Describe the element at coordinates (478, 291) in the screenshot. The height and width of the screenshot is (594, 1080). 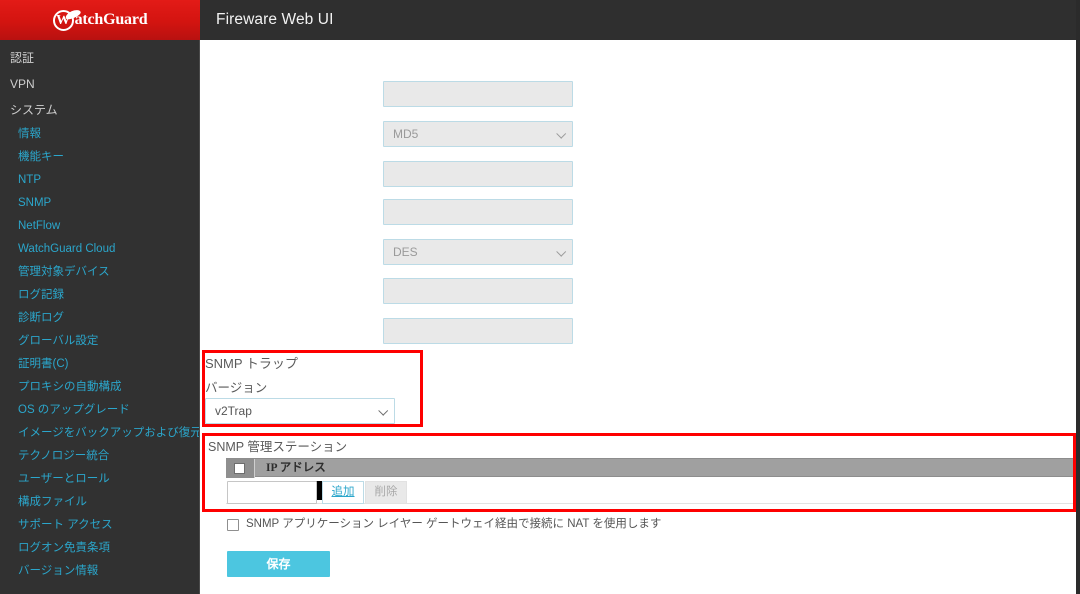
I see `privacy-password-input` at that location.